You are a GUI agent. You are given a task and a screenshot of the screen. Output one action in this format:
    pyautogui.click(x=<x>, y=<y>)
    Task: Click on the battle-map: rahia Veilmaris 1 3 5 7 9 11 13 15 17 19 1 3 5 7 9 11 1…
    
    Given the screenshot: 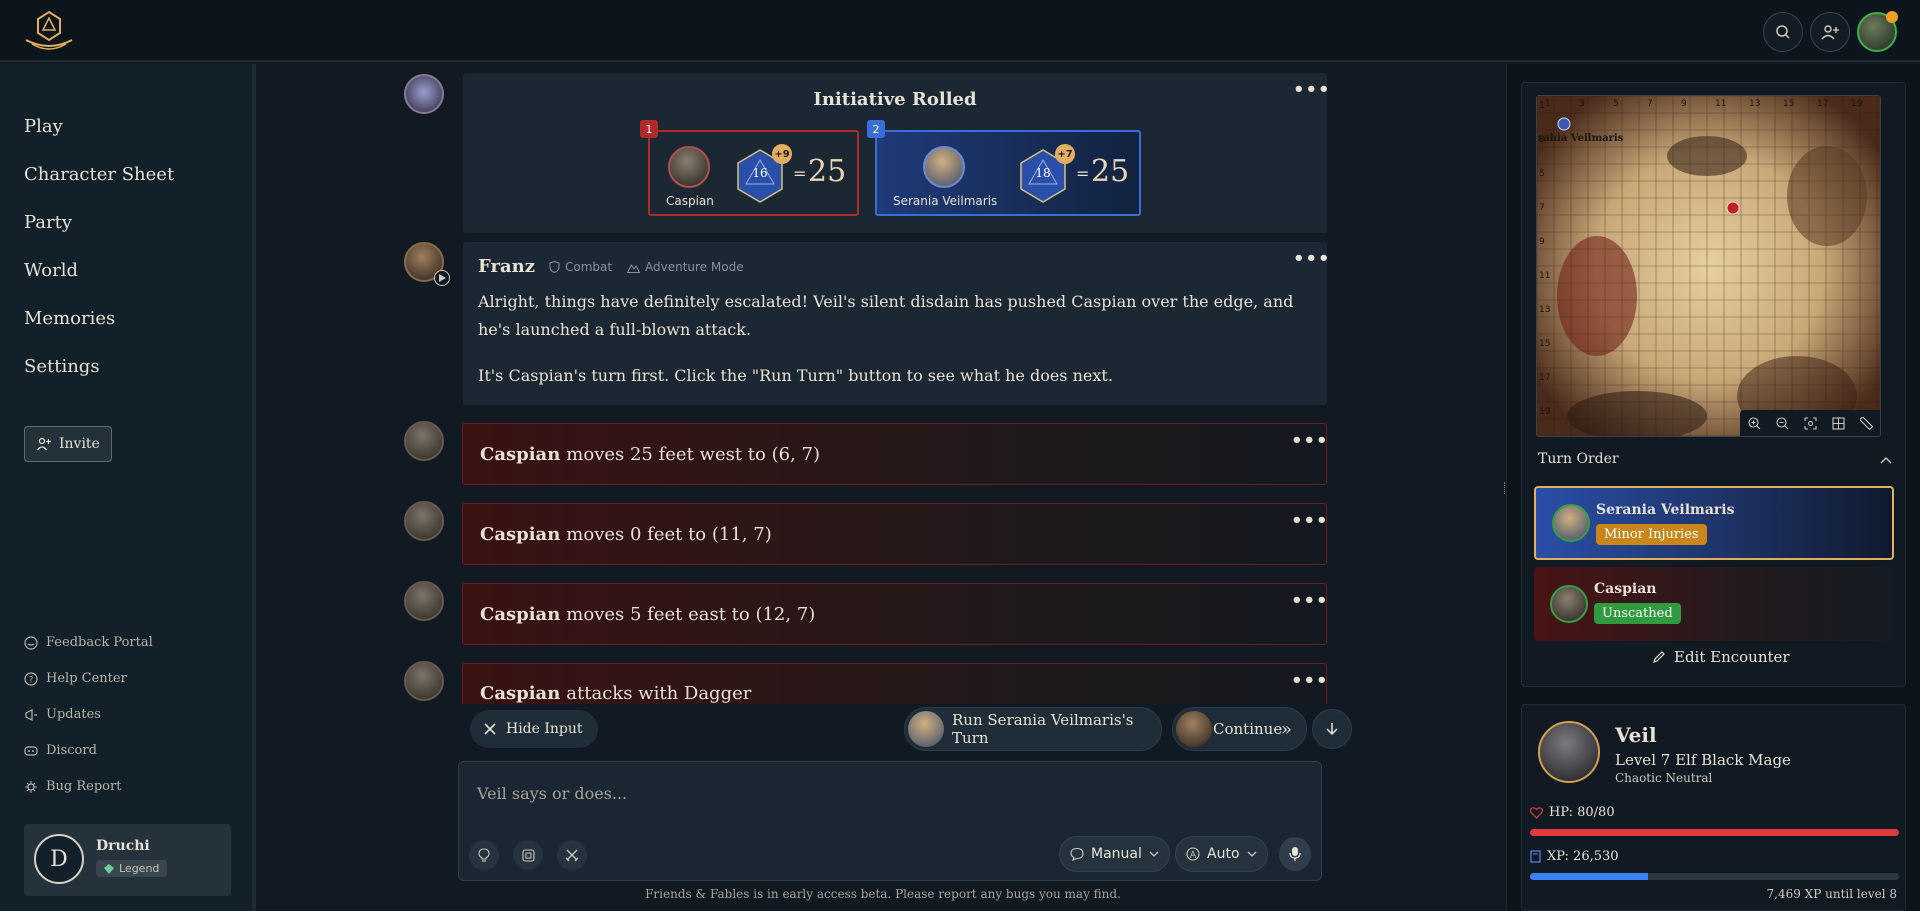 What is the action you would take?
    pyautogui.click(x=1708, y=266)
    